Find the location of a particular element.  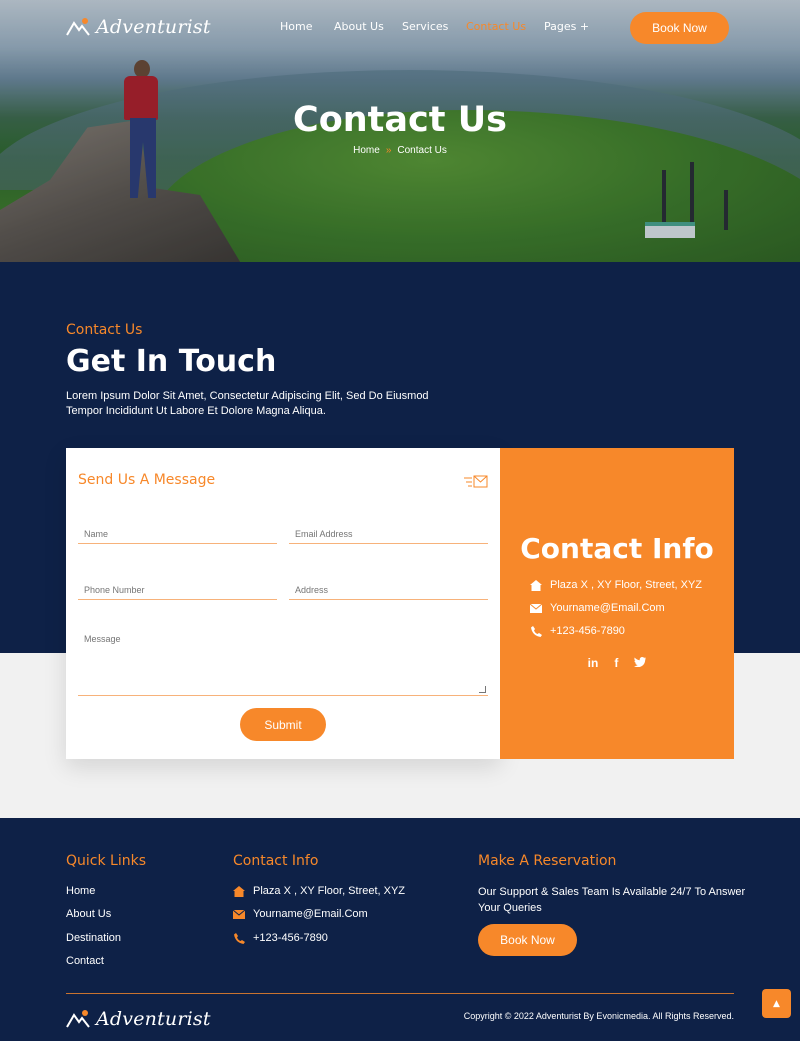

social-links: in f is located at coordinates (617, 663).